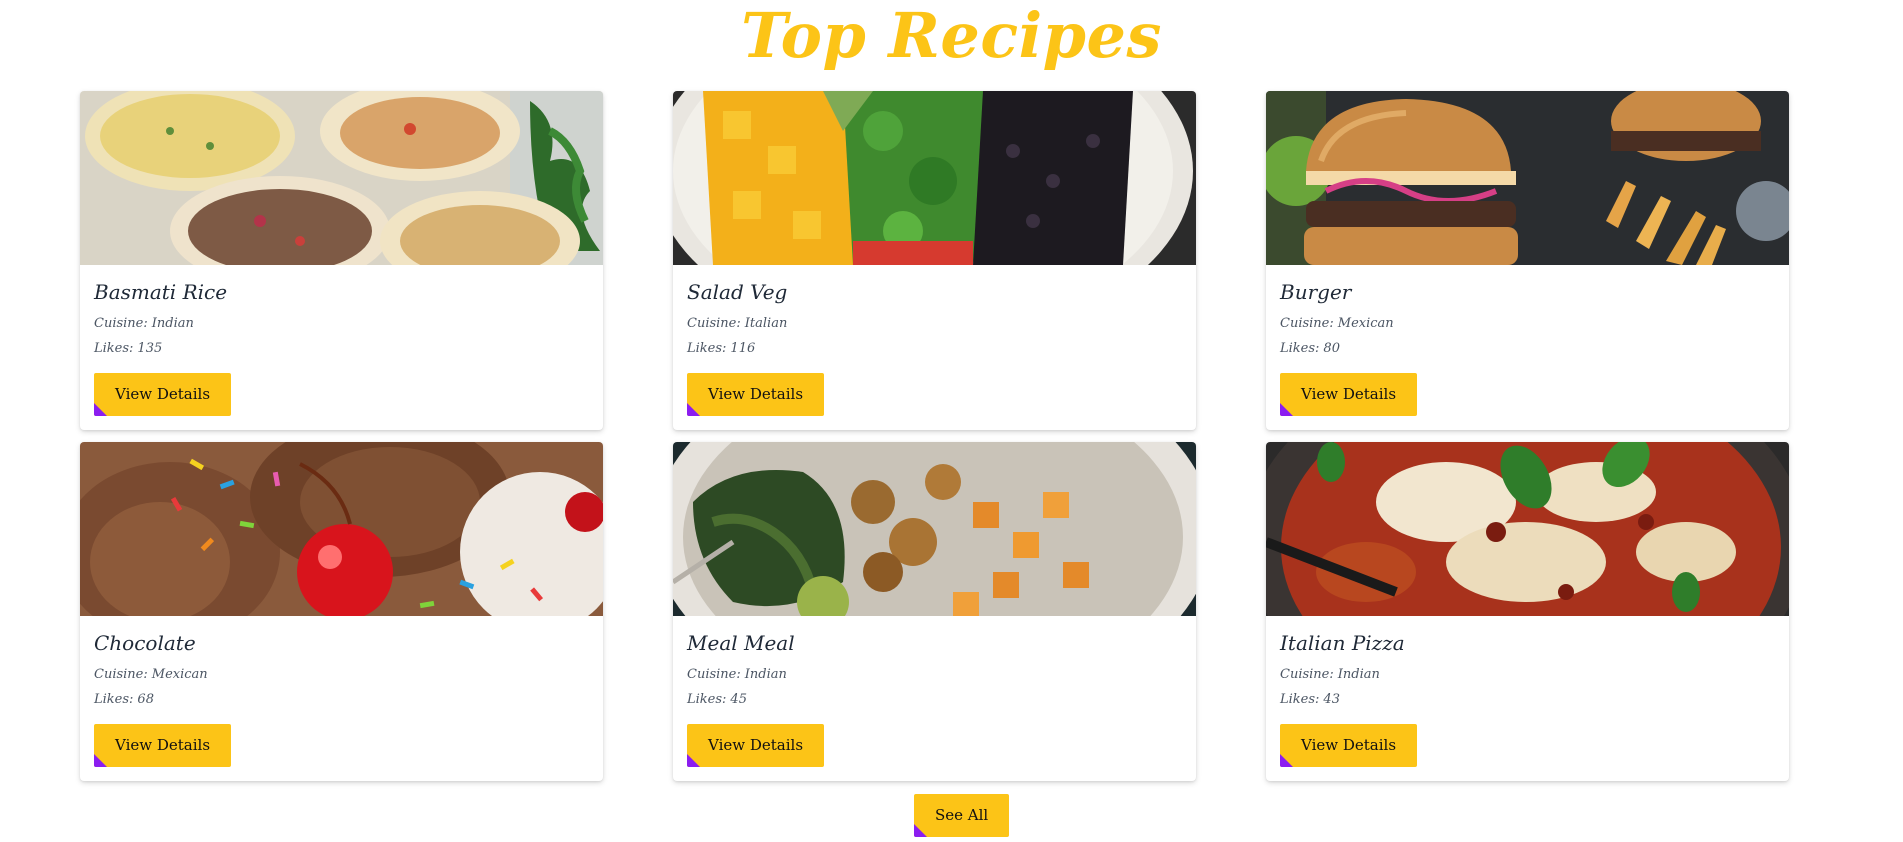  I want to click on recipe-image-salad-bowl, so click(934, 178).